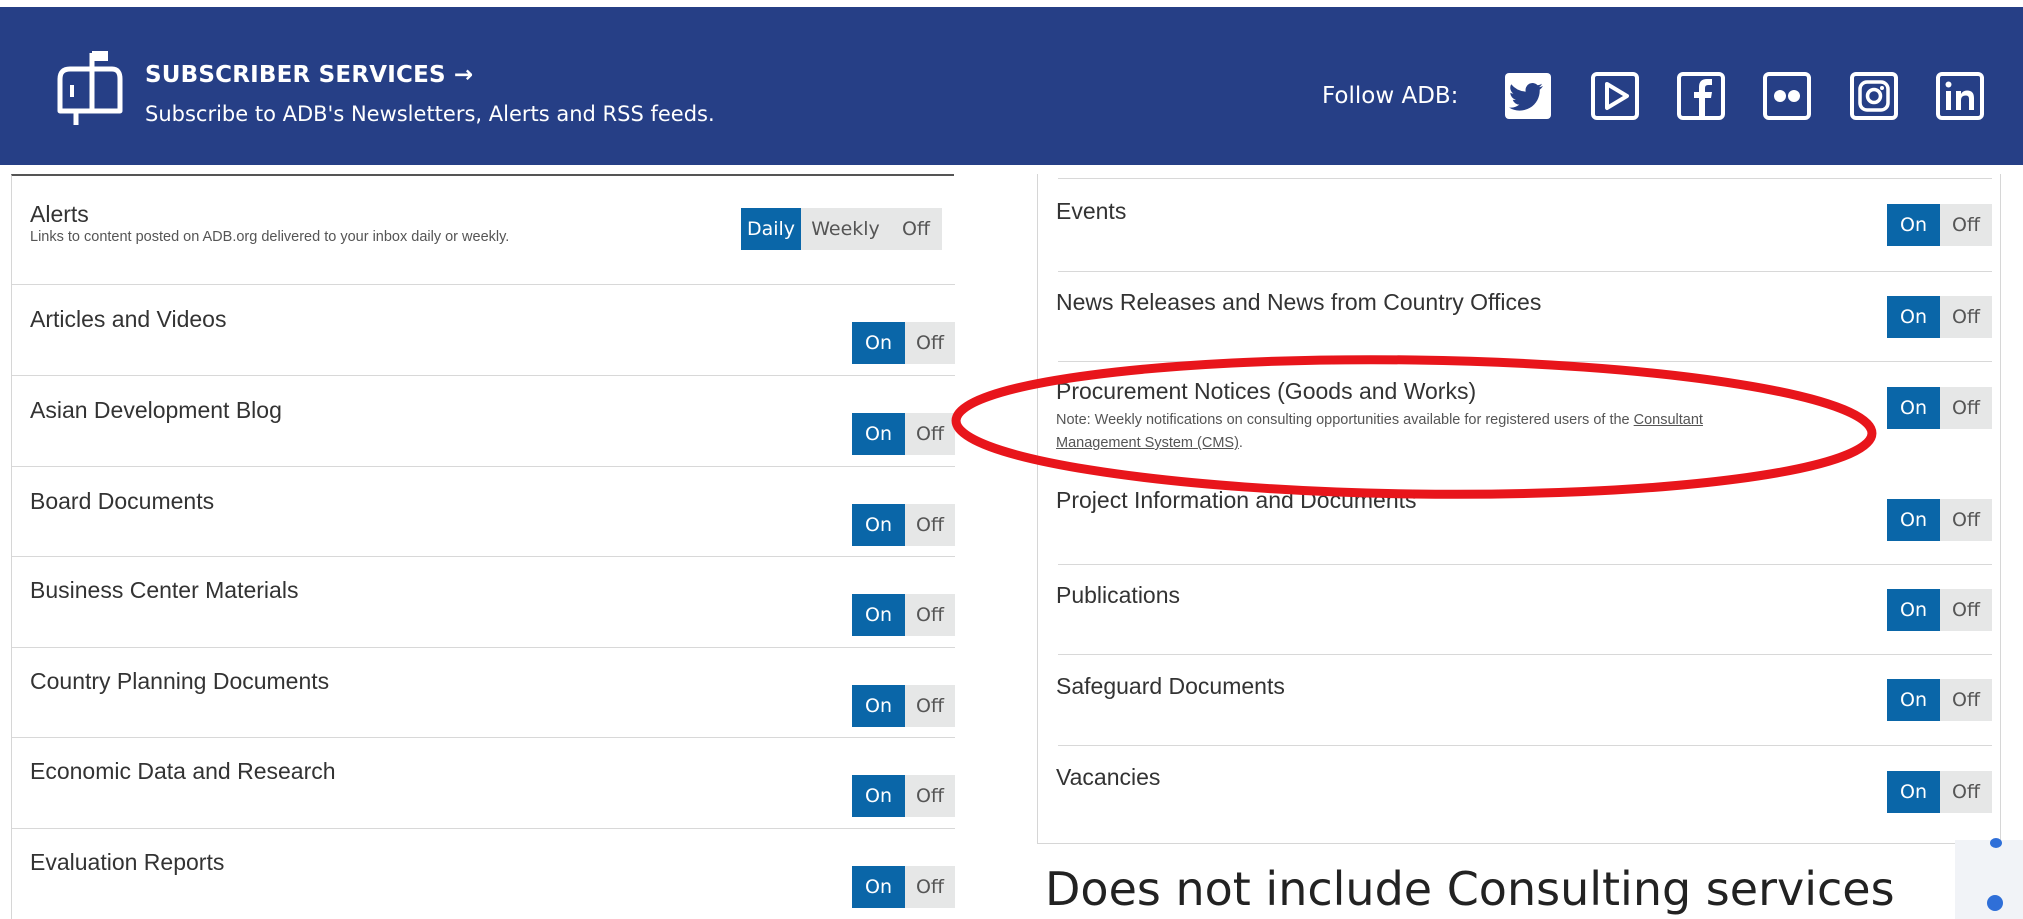 The image size is (2023, 919). I want to click on articles-and-videos-title: Articles and Videos, so click(128, 319).